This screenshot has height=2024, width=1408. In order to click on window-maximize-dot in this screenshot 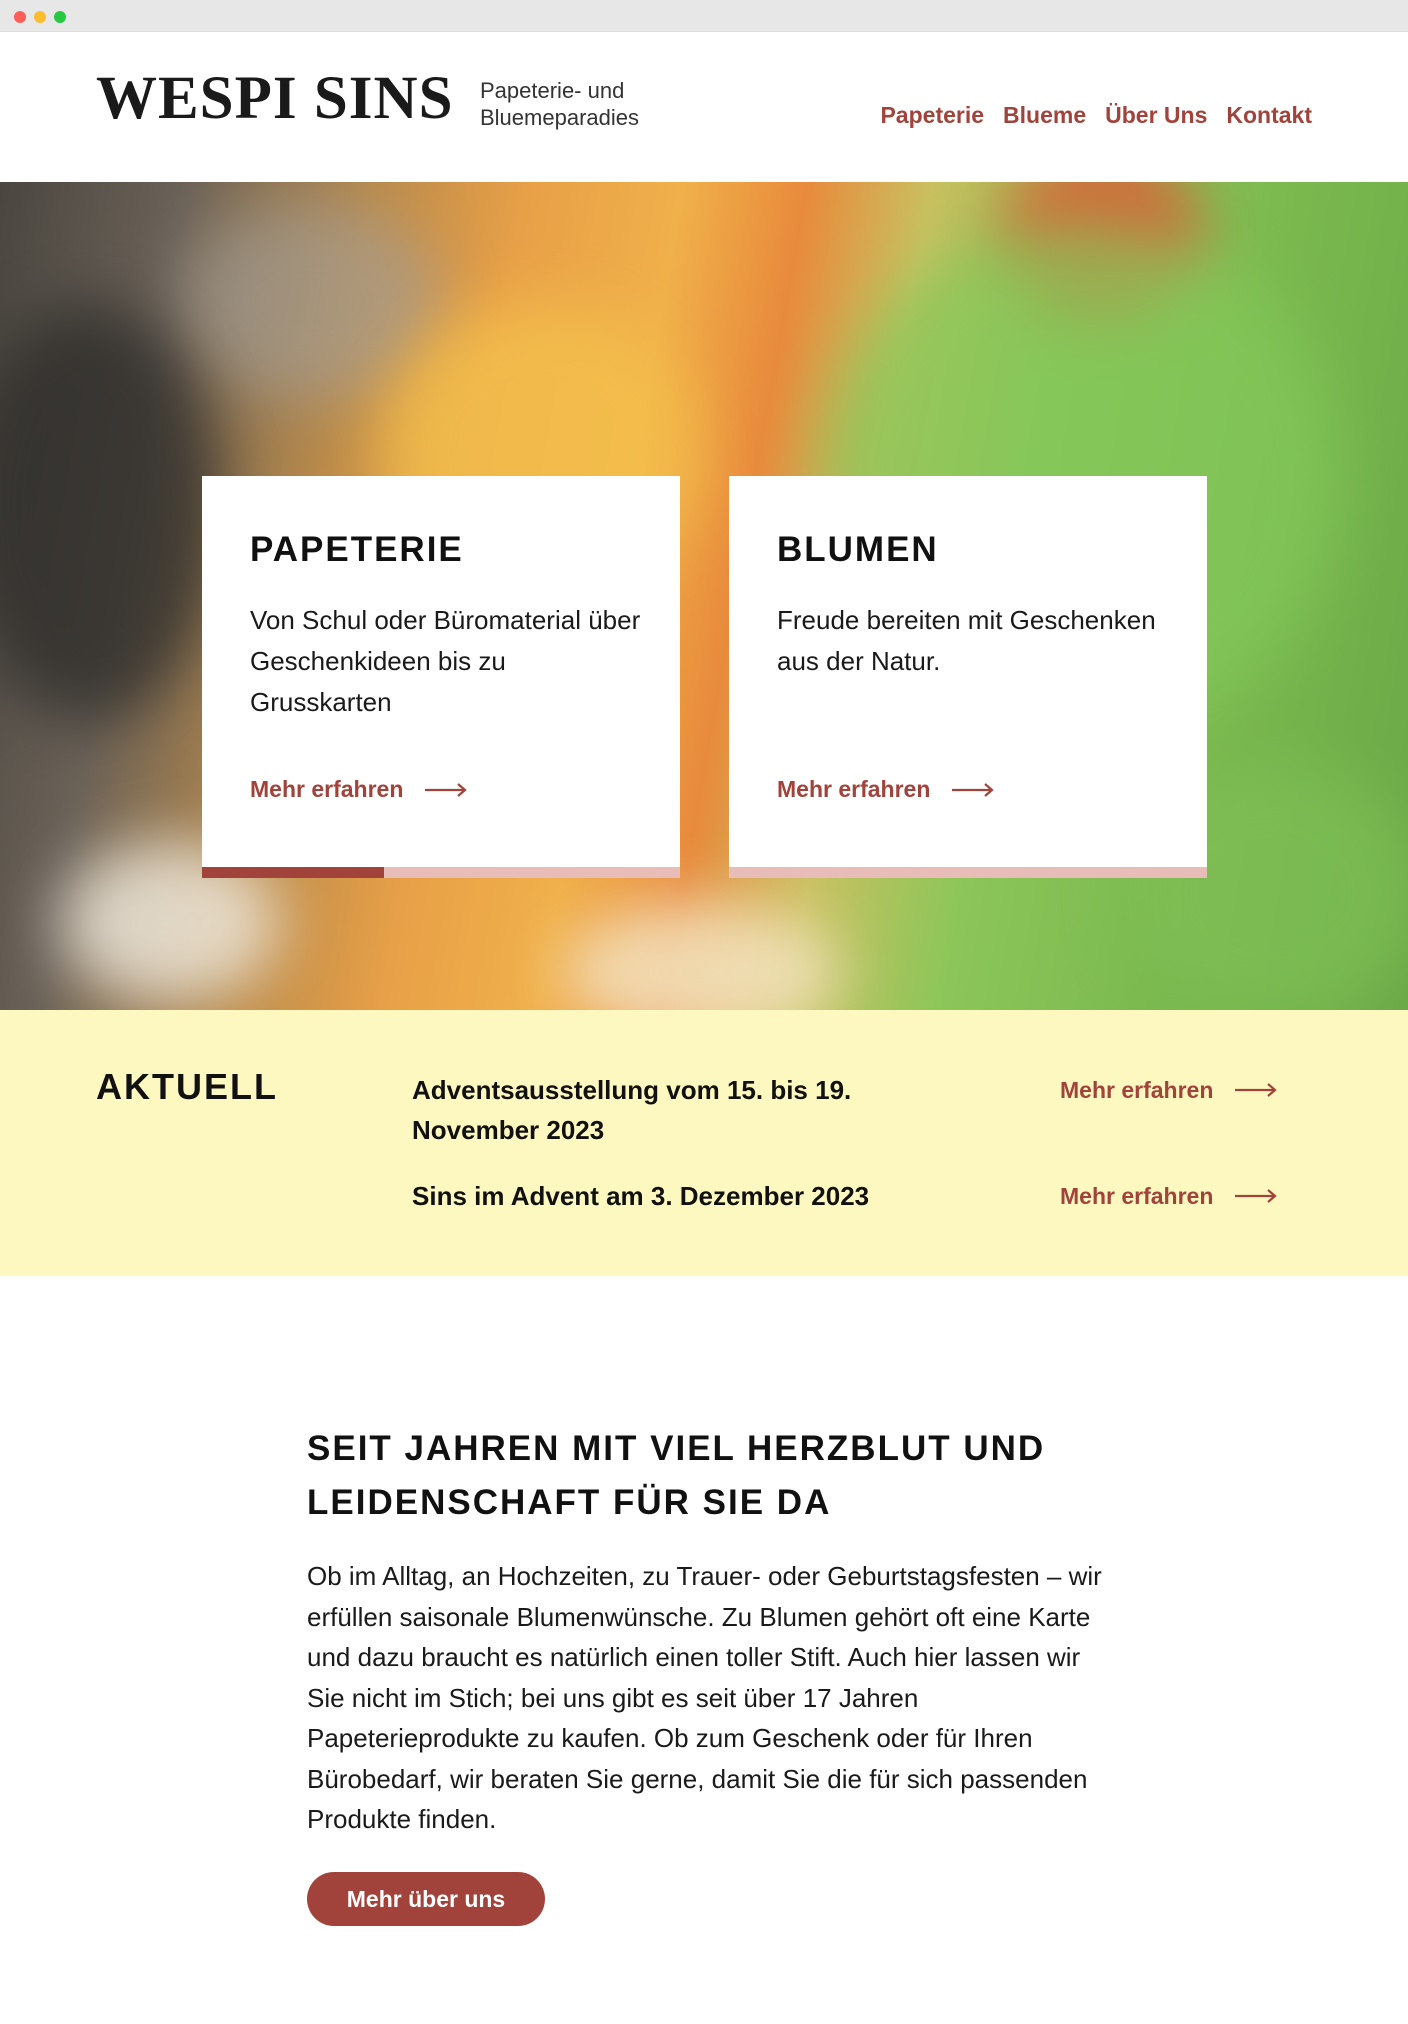, I will do `click(60, 17)`.